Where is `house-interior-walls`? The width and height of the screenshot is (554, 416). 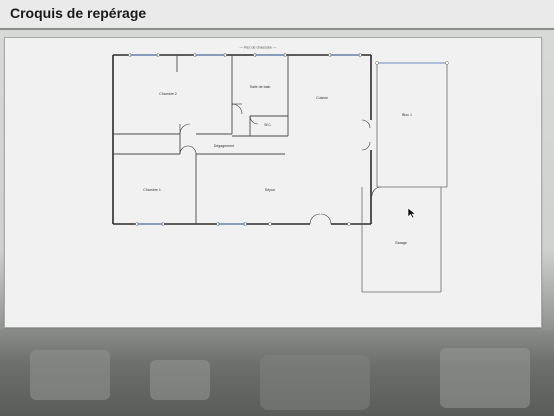
house-interior-walls is located at coordinates (201, 139).